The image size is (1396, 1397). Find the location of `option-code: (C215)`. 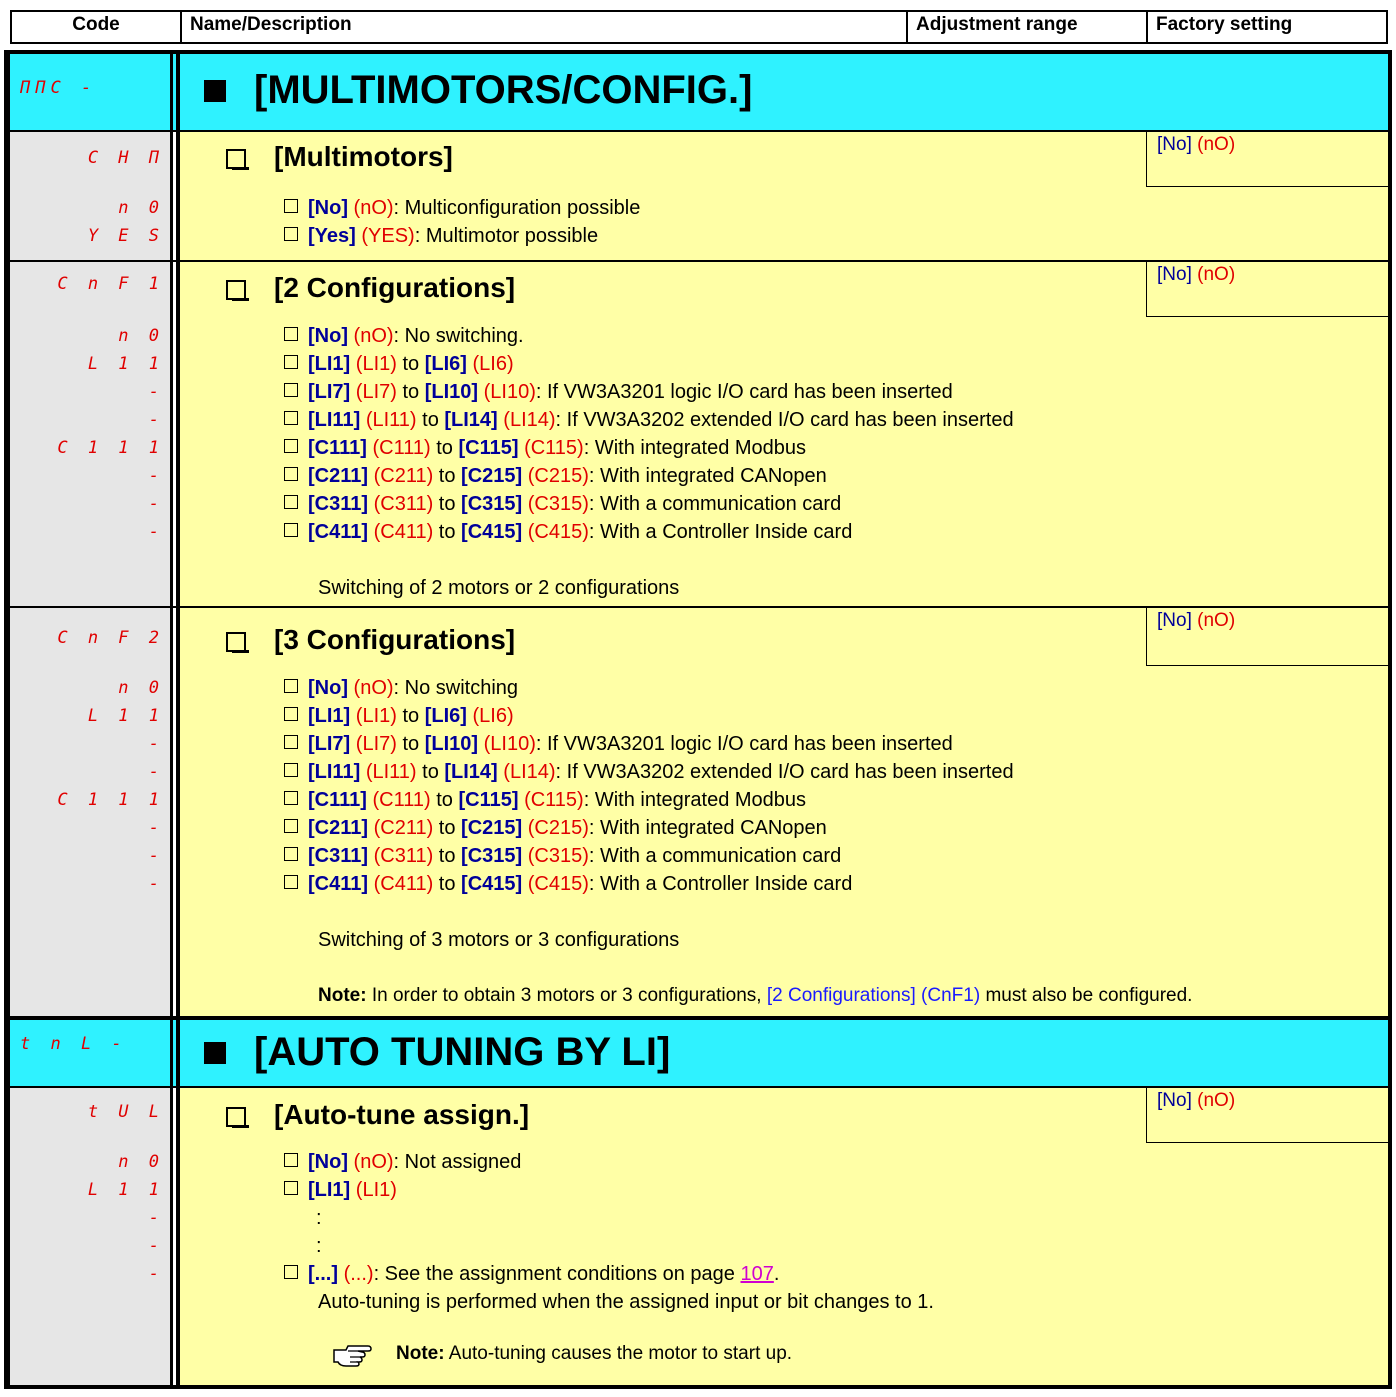

option-code: (C215) is located at coordinates (558, 476).